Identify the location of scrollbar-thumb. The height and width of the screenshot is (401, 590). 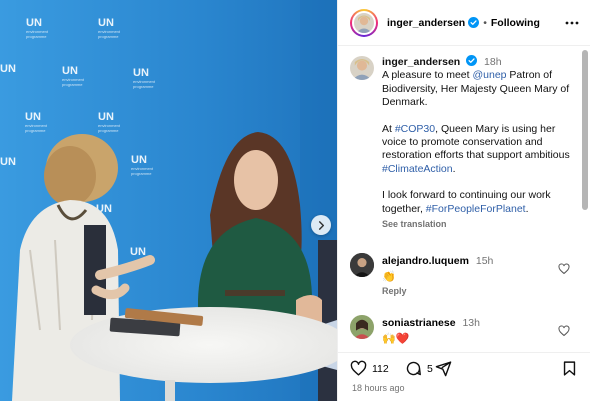
(585, 130).